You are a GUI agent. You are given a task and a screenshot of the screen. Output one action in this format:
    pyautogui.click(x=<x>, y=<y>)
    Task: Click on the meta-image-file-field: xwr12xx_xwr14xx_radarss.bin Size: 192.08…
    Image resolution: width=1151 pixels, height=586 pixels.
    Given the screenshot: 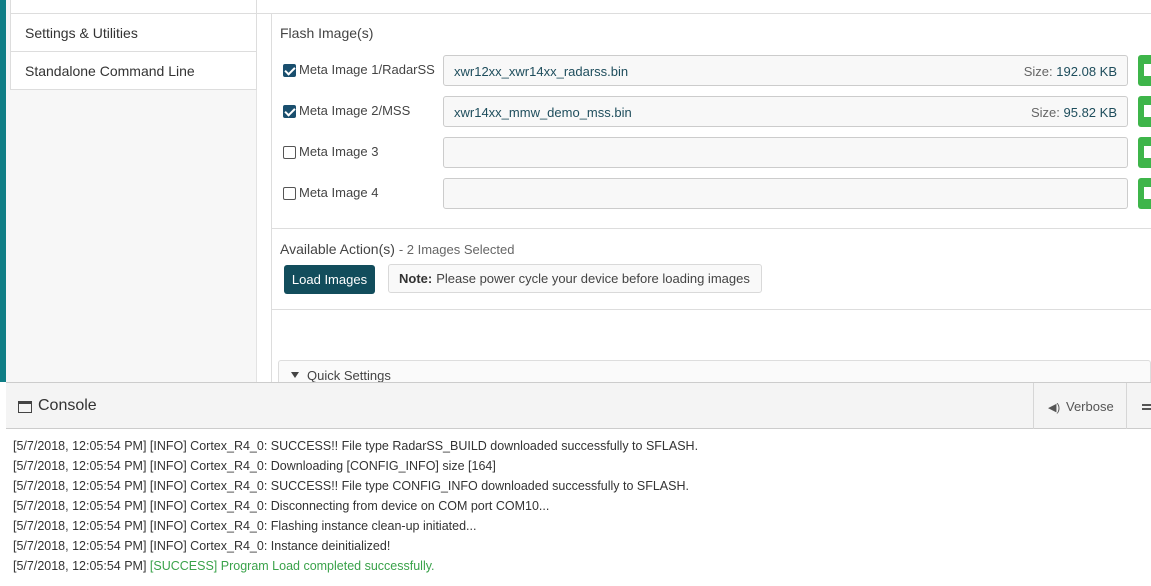 What is the action you would take?
    pyautogui.click(x=785, y=70)
    